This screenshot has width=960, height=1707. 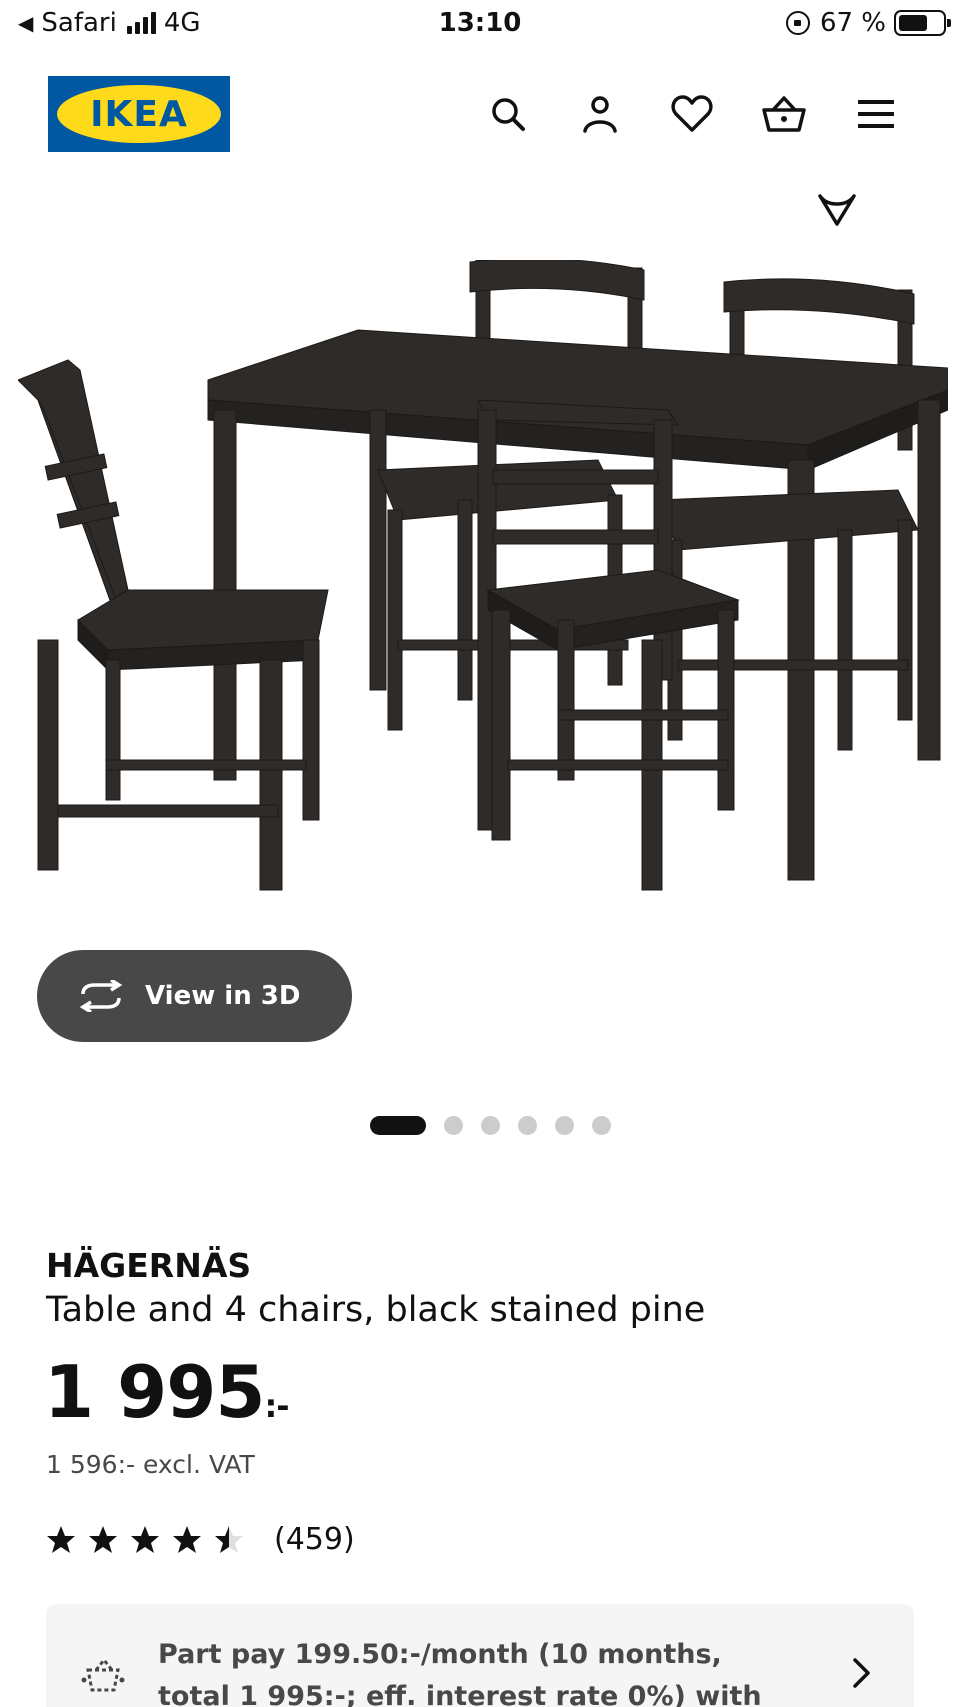 I want to click on logo-text: IKEA, so click(x=139, y=114).